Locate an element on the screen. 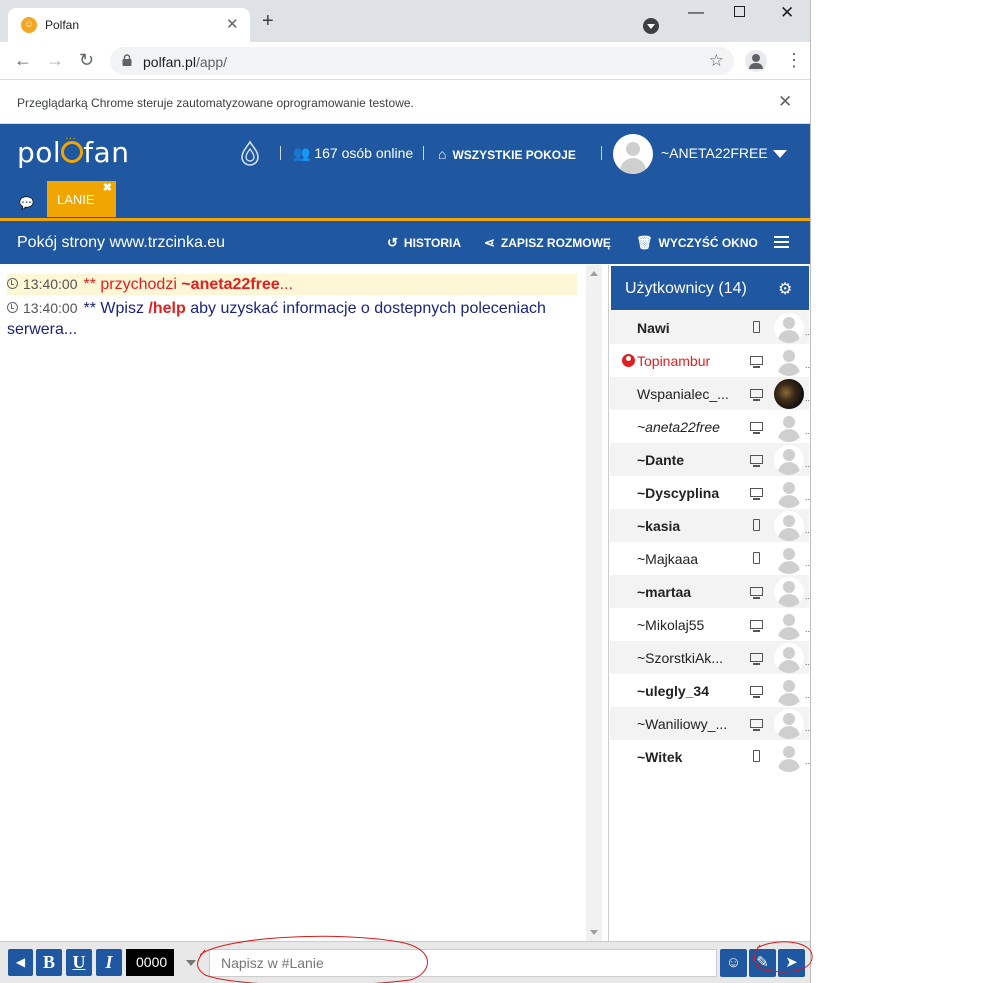  browser-tab: ☺ Polfan ✕ is located at coordinates (129, 25).